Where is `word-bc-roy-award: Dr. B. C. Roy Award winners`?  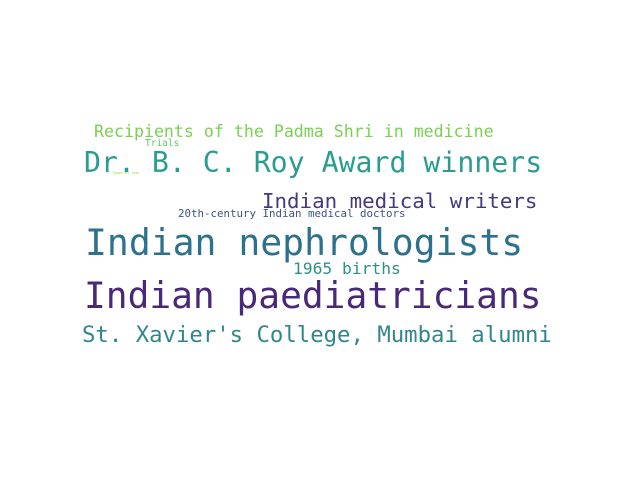 word-bc-roy-award: Dr. B. C. Roy Award winners is located at coordinates (313, 162).